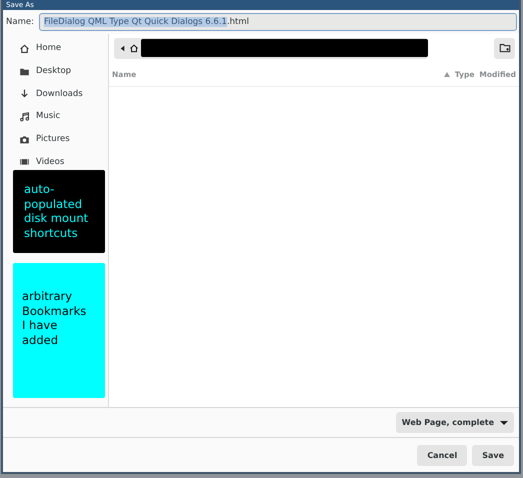 This screenshot has width=523, height=478. What do you see at coordinates (59, 330) in the screenshot?
I see `annotation-note: arbitrary Bookmarks I have added` at bounding box center [59, 330].